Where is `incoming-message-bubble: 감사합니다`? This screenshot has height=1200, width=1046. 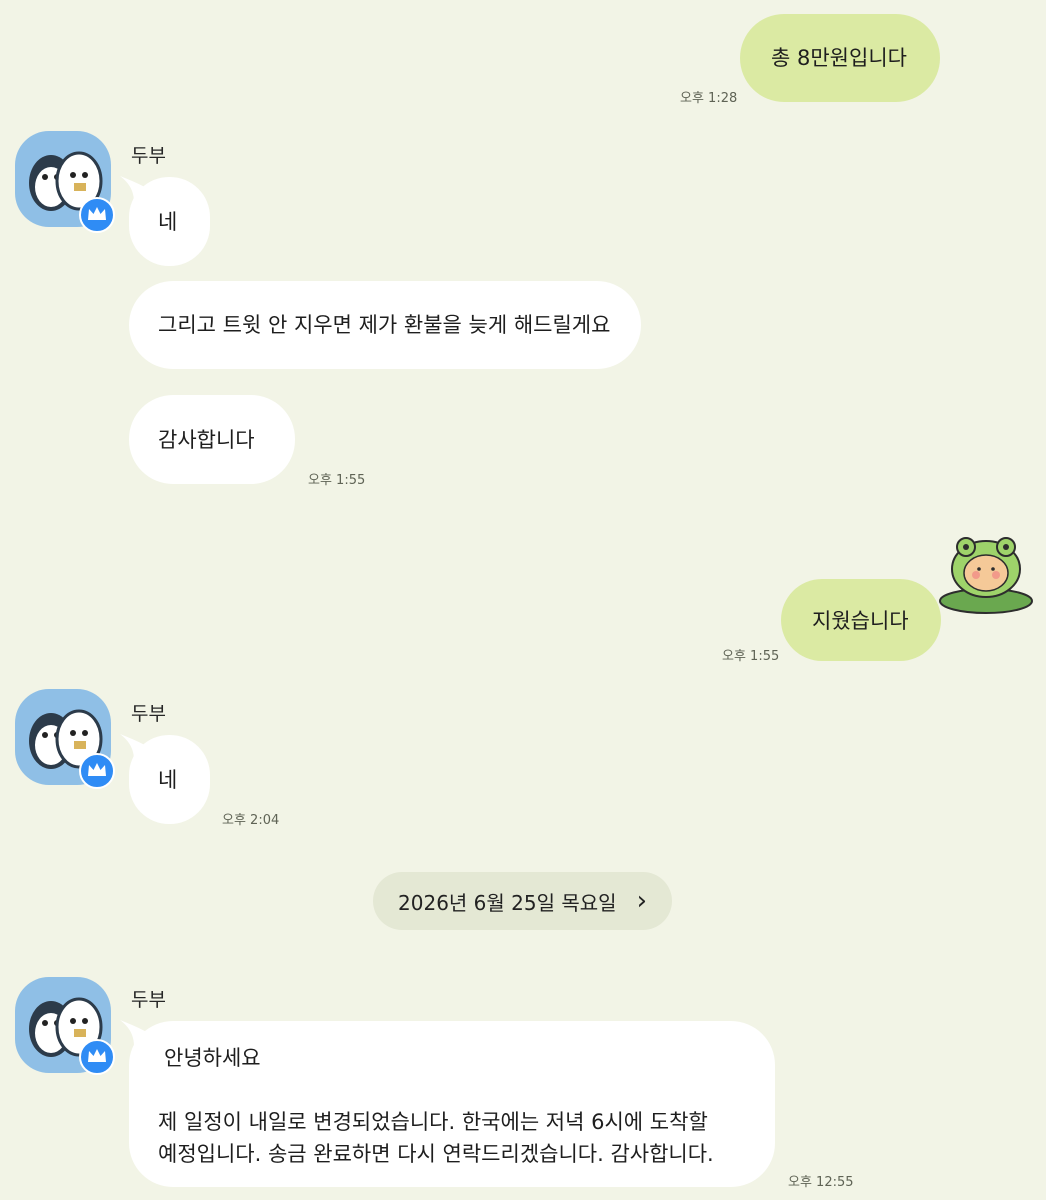
incoming-message-bubble: 감사합니다 is located at coordinates (212, 439).